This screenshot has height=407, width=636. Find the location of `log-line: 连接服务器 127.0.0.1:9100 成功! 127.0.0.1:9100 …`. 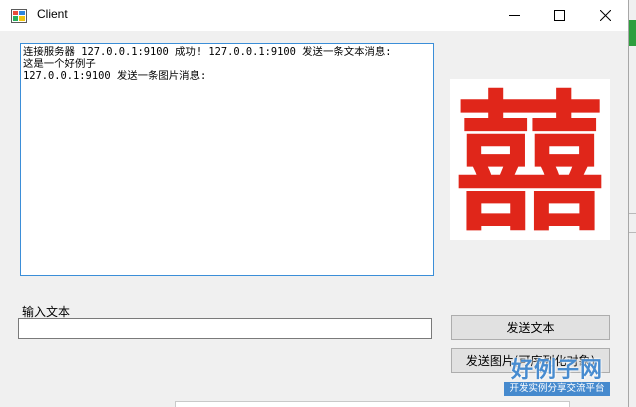

log-line: 连接服务器 127.0.0.1:9100 成功! 127.0.0.1:9100 … is located at coordinates (207, 52).